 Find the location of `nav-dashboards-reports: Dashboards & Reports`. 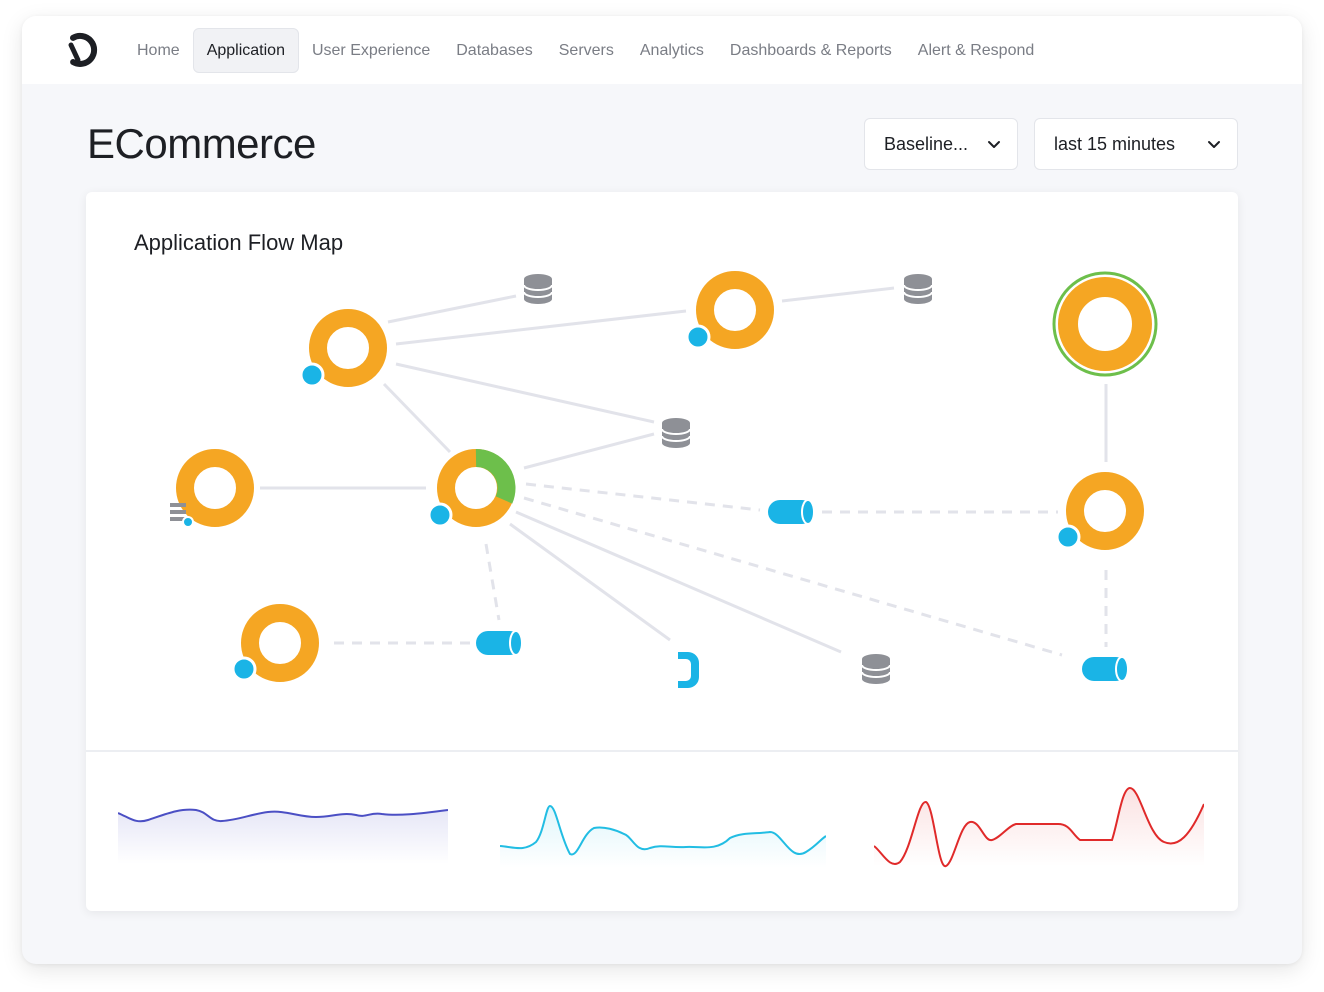

nav-dashboards-reports: Dashboards & Reports is located at coordinates (811, 50).